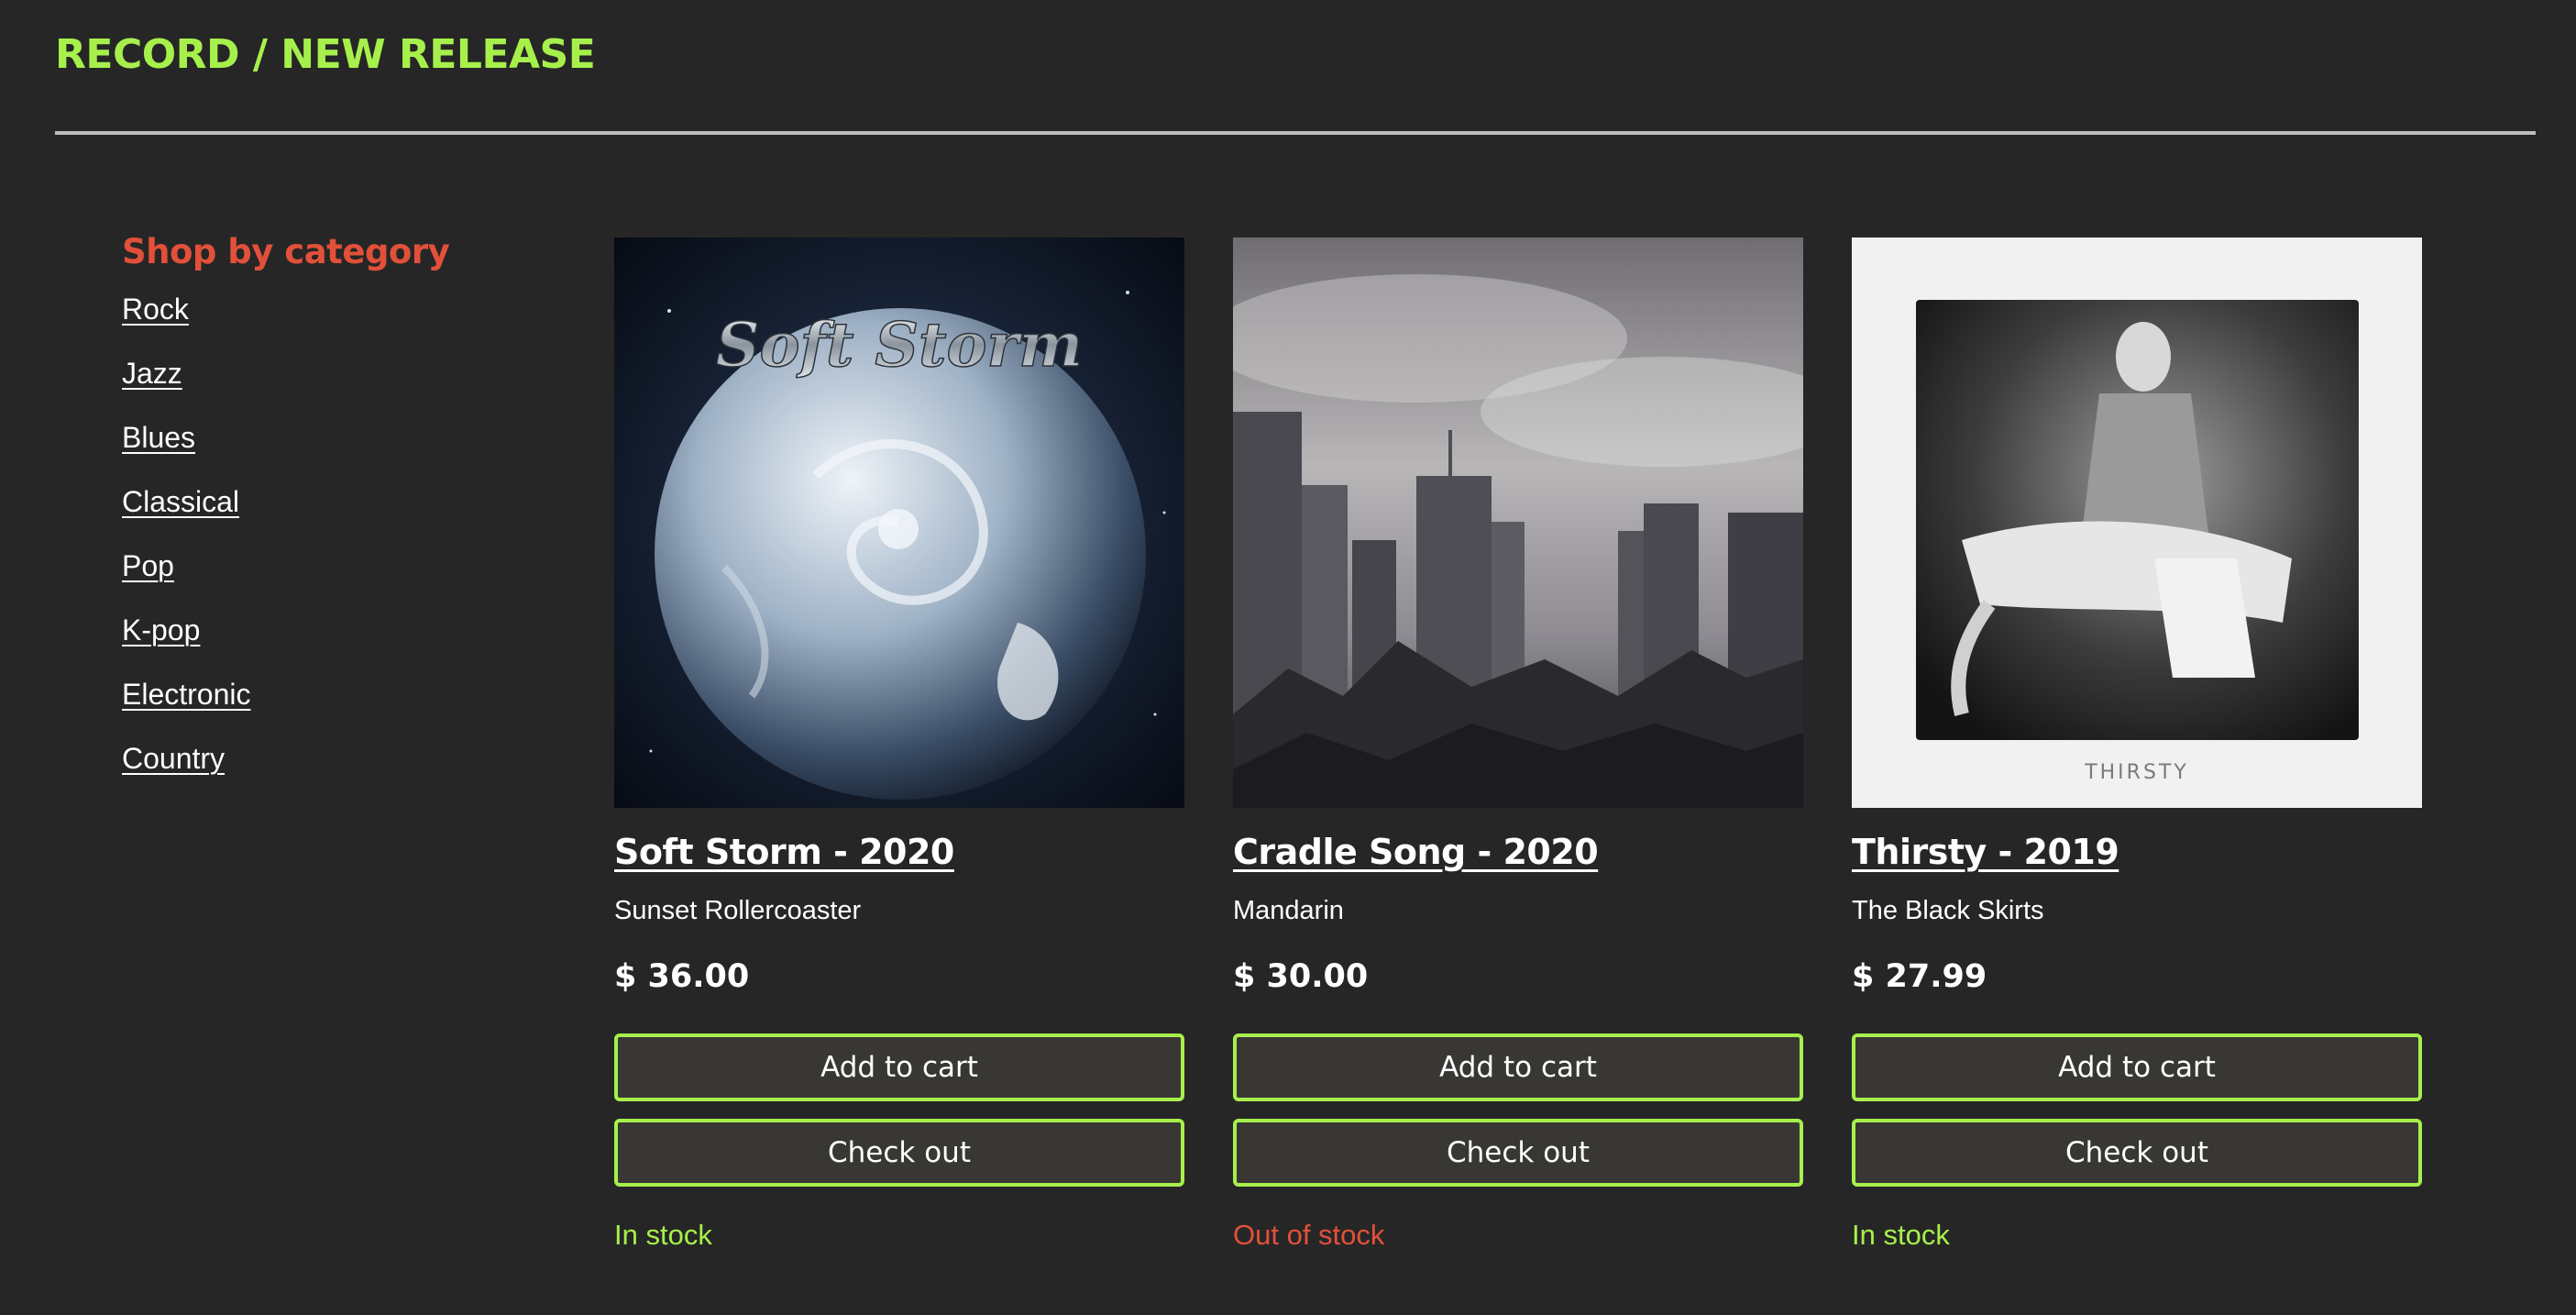 The width and height of the screenshot is (2576, 1315). I want to click on category-link-country: Country, so click(174, 758).